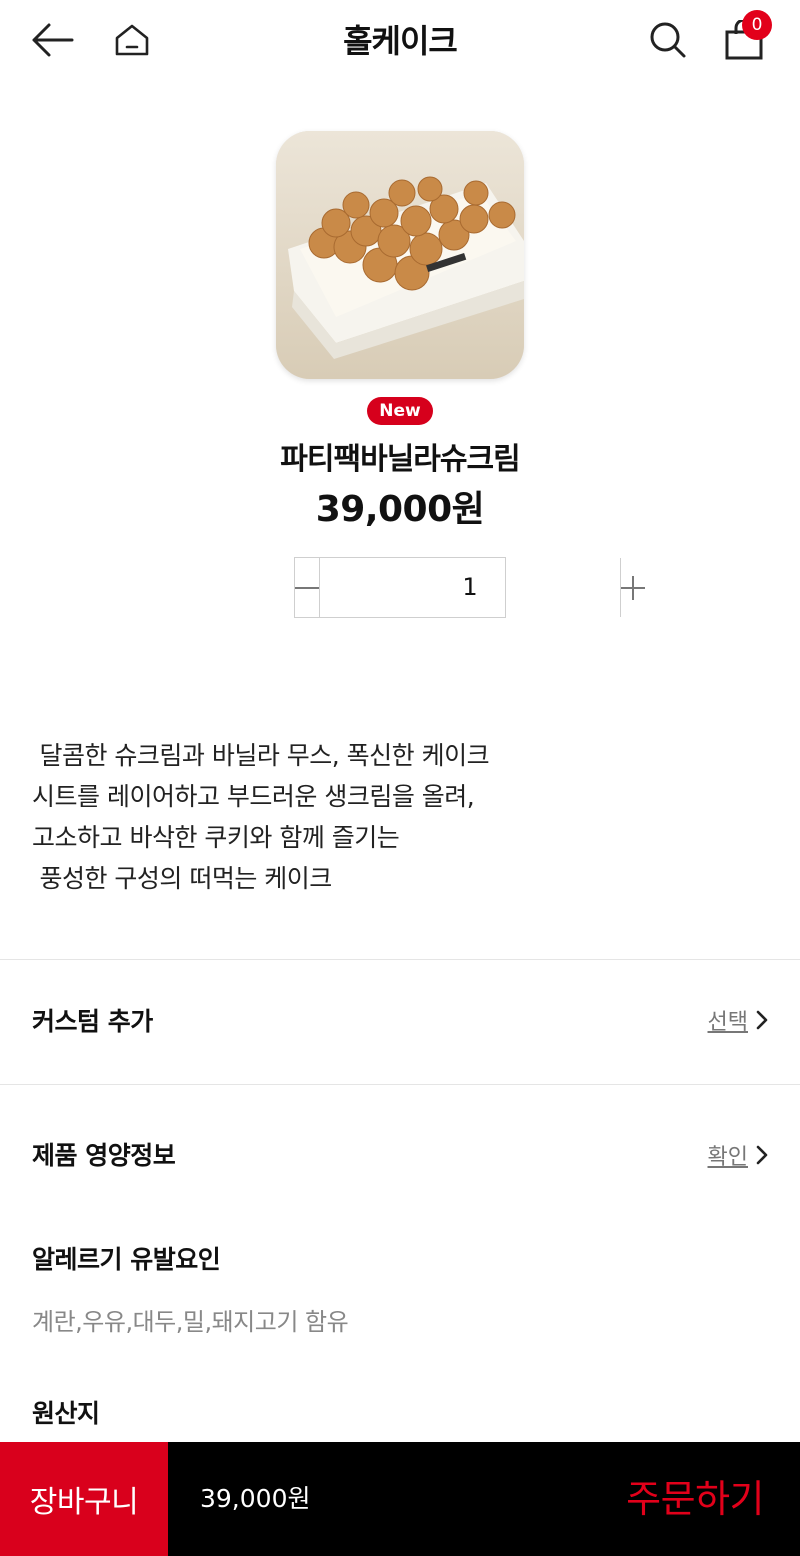 The height and width of the screenshot is (1556, 800). I want to click on allergen-text: 계란,우유,대두,밀,돼지고기 함유, so click(190, 1322).